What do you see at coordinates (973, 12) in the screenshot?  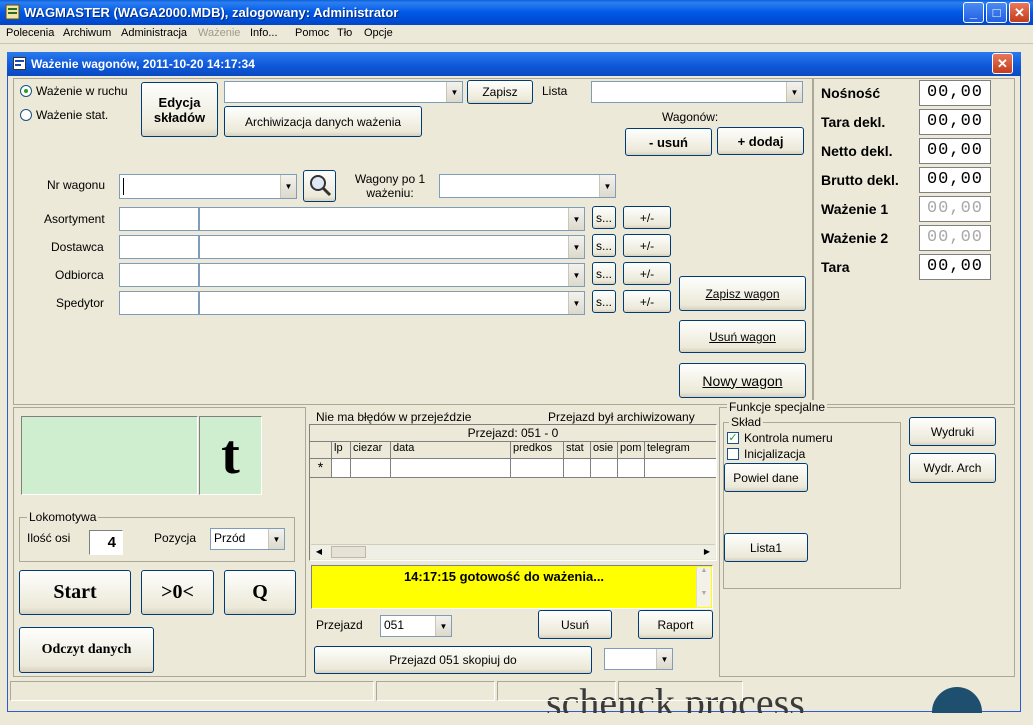 I see `minimize-button: _` at bounding box center [973, 12].